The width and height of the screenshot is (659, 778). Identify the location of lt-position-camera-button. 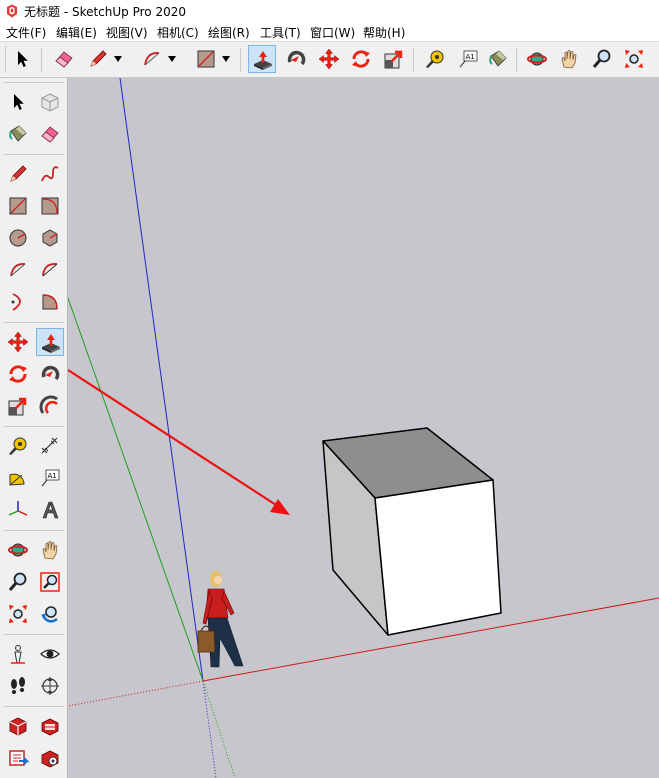
(18, 654).